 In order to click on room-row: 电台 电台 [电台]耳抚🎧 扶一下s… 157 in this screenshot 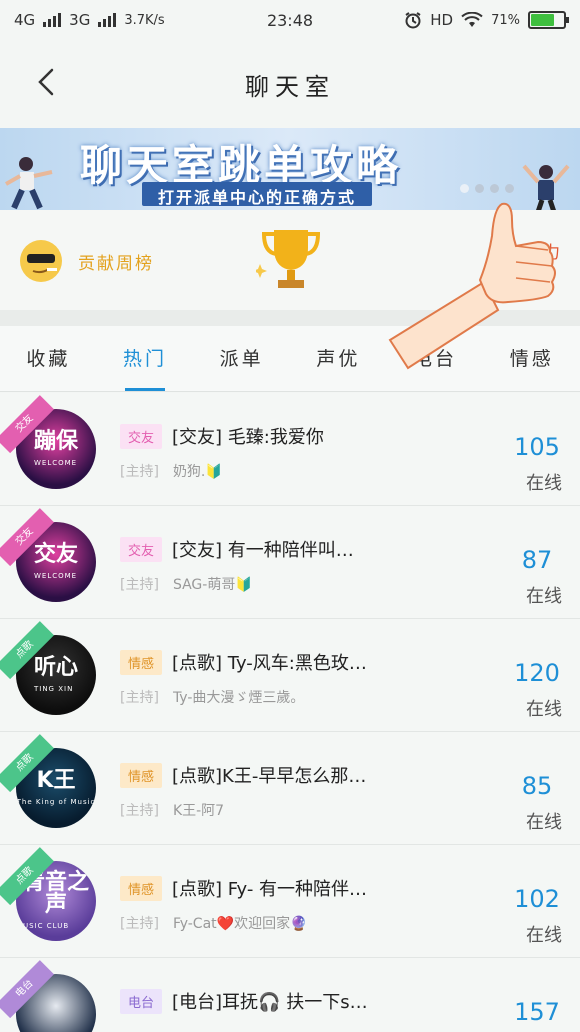, I will do `click(290, 995)`.